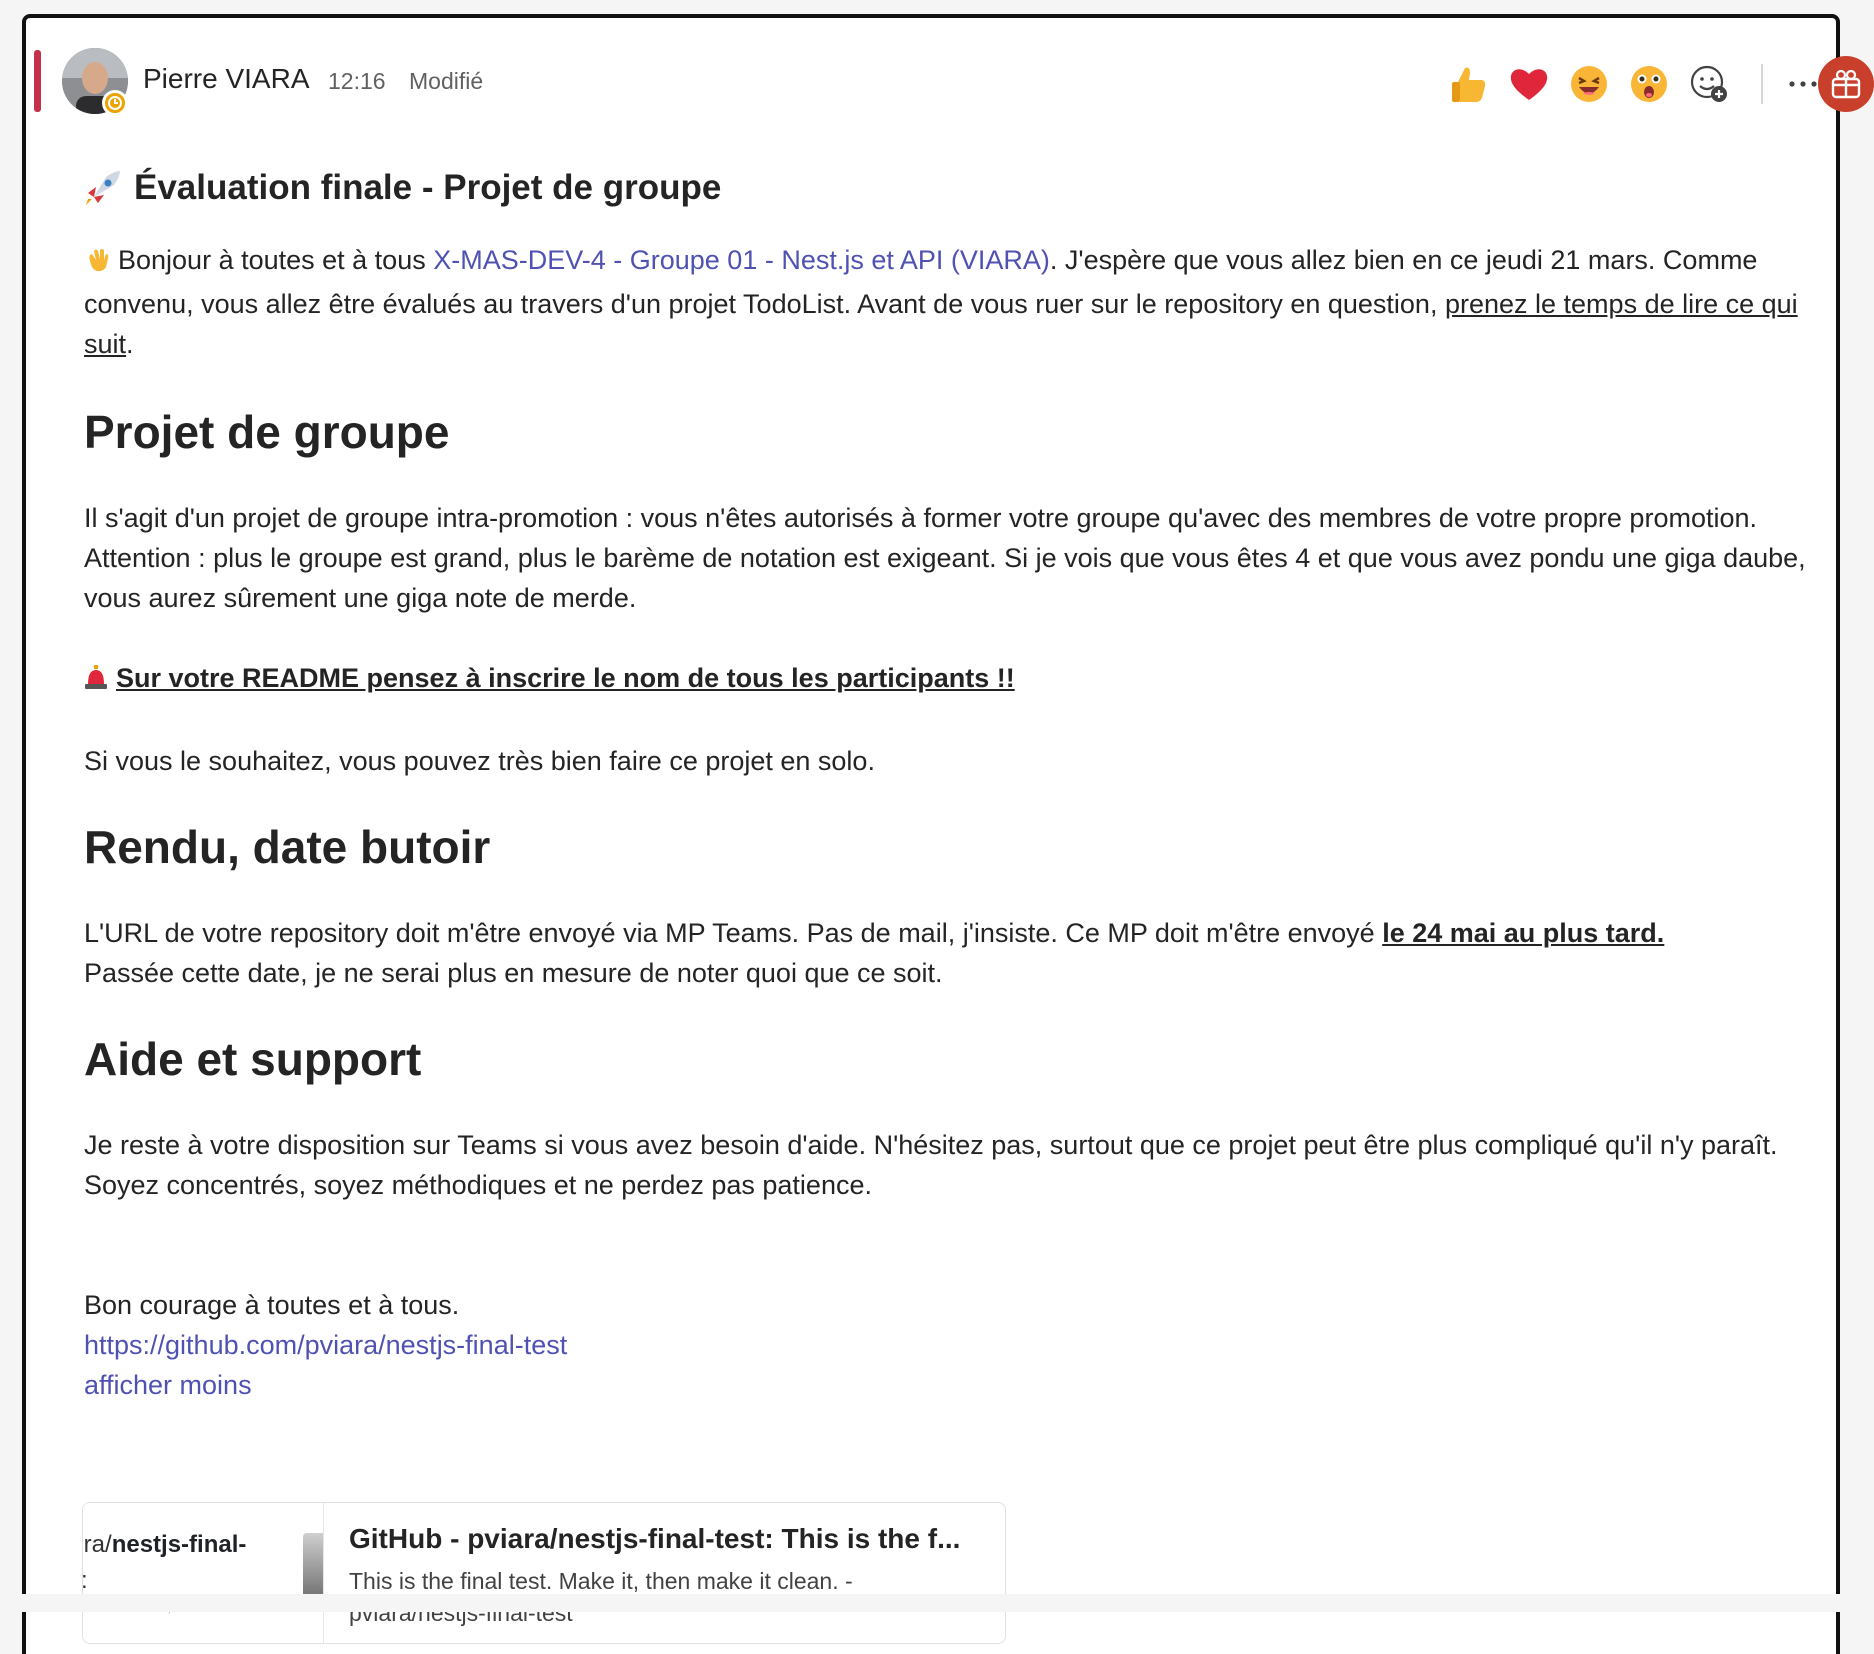 Image resolution: width=1874 pixels, height=1654 pixels. What do you see at coordinates (964, 188) in the screenshot?
I see `post-title: Évaluation finale - Projet de groupe` at bounding box center [964, 188].